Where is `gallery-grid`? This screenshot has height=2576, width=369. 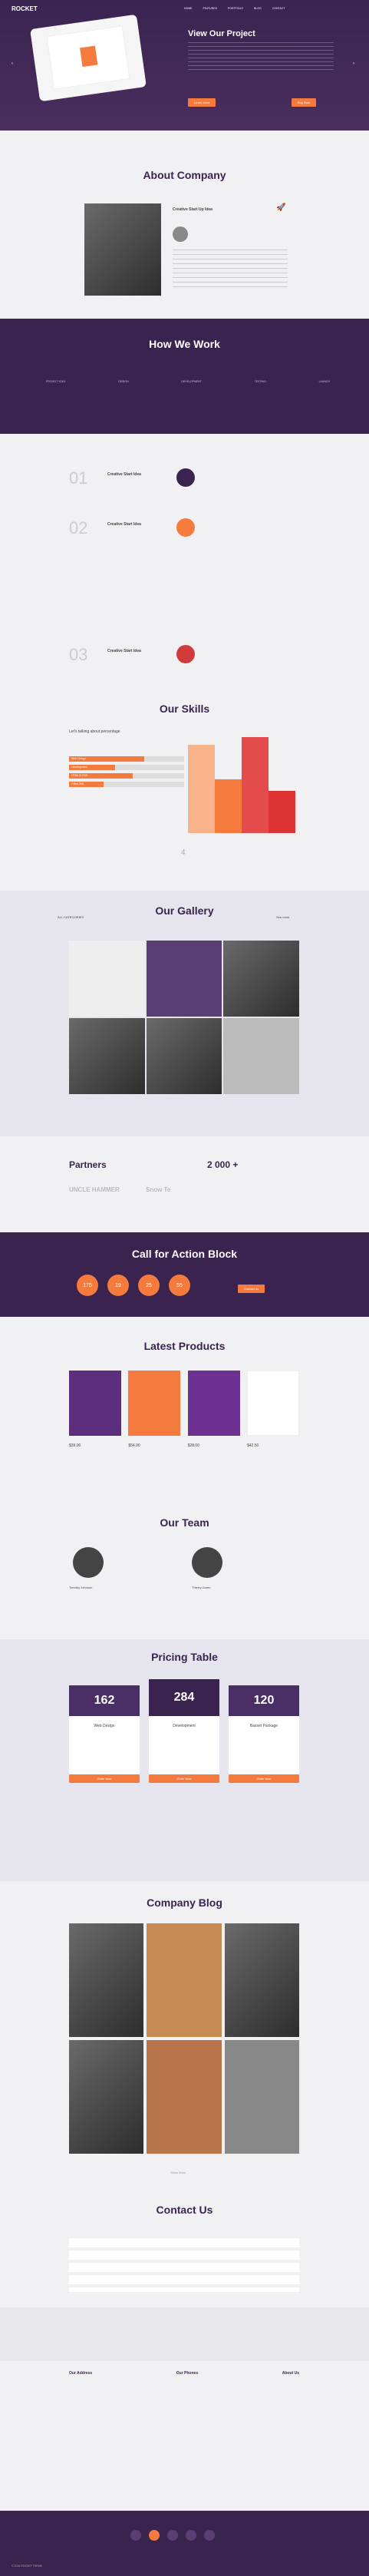
gallery-grid is located at coordinates (184, 1018).